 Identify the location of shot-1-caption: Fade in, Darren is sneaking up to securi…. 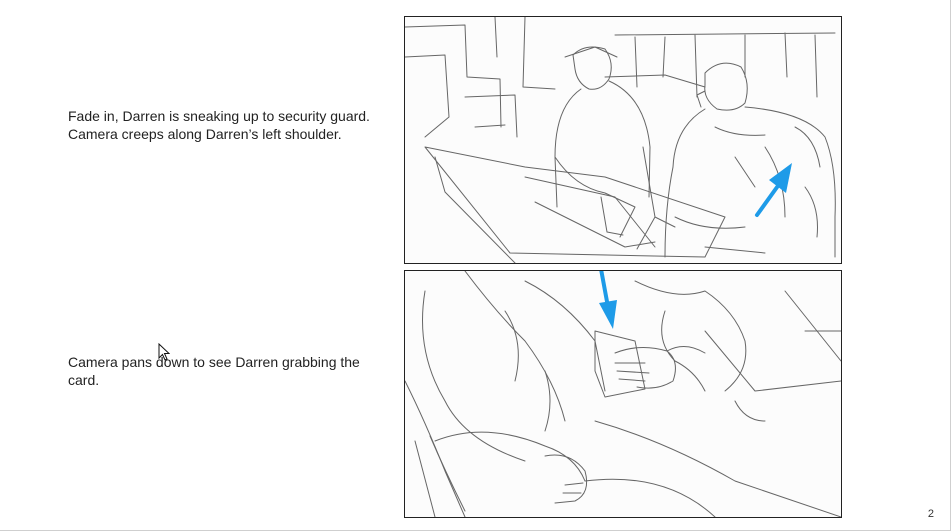
(219, 125).